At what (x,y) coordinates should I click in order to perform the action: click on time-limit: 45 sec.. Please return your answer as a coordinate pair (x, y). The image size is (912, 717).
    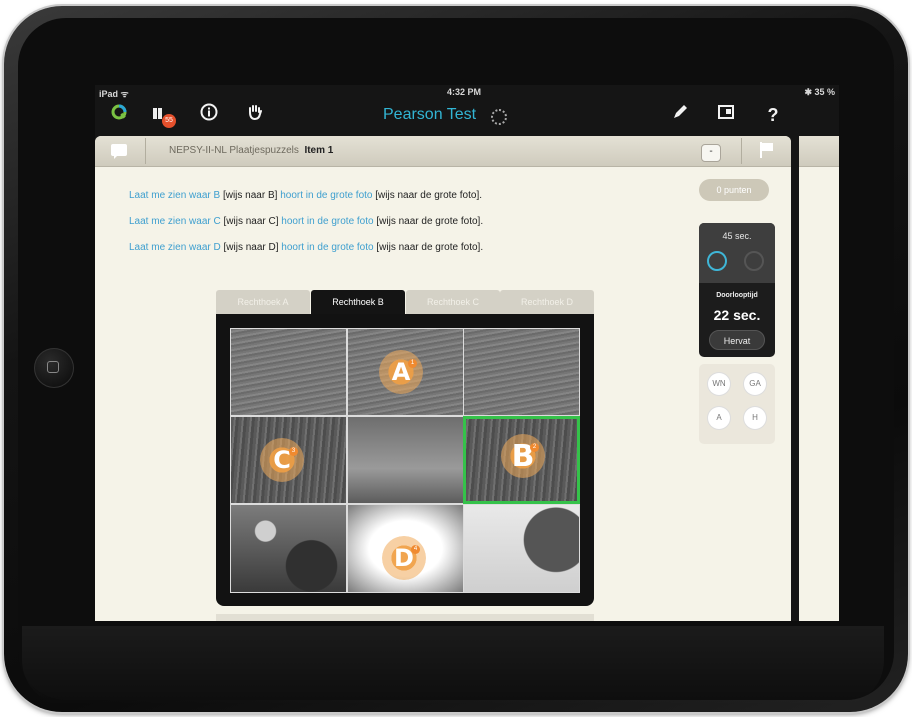
    Looking at the image, I should click on (737, 236).